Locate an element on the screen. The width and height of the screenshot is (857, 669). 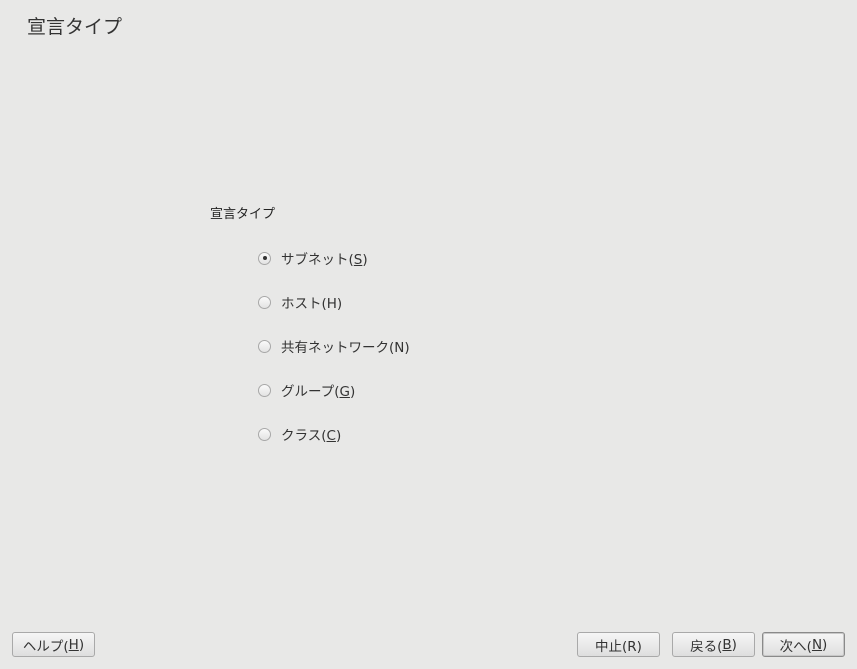
abort-button: 中止(R) is located at coordinates (618, 644).